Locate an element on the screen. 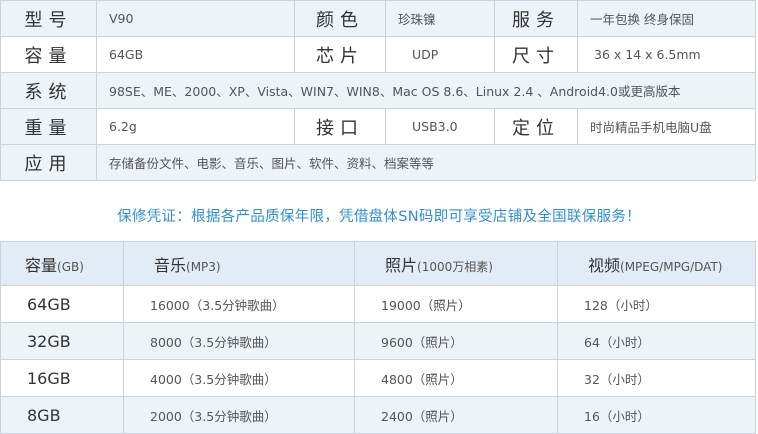  header-music: 音乐(MP3) is located at coordinates (239, 263).